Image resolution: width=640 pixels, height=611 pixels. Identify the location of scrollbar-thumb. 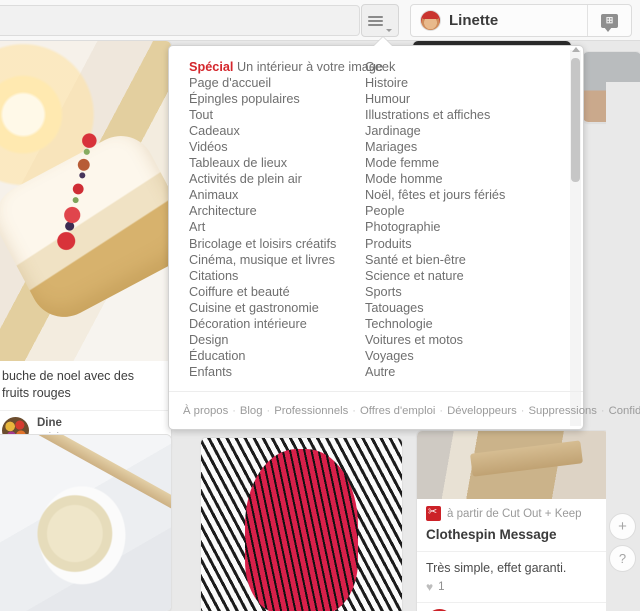
(575, 120).